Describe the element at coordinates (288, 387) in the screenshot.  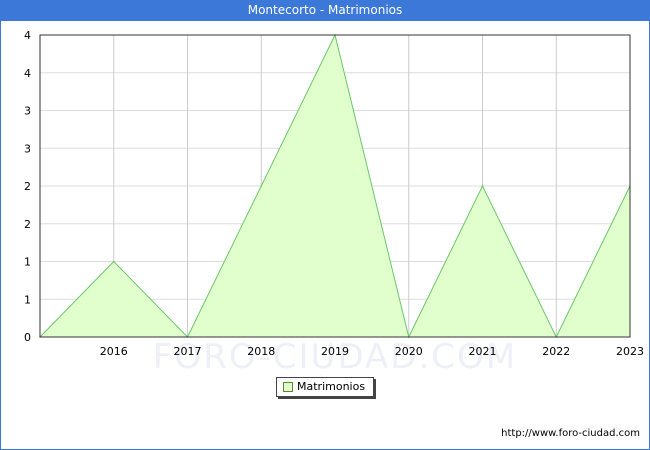
I see `legend-swatch` at that location.